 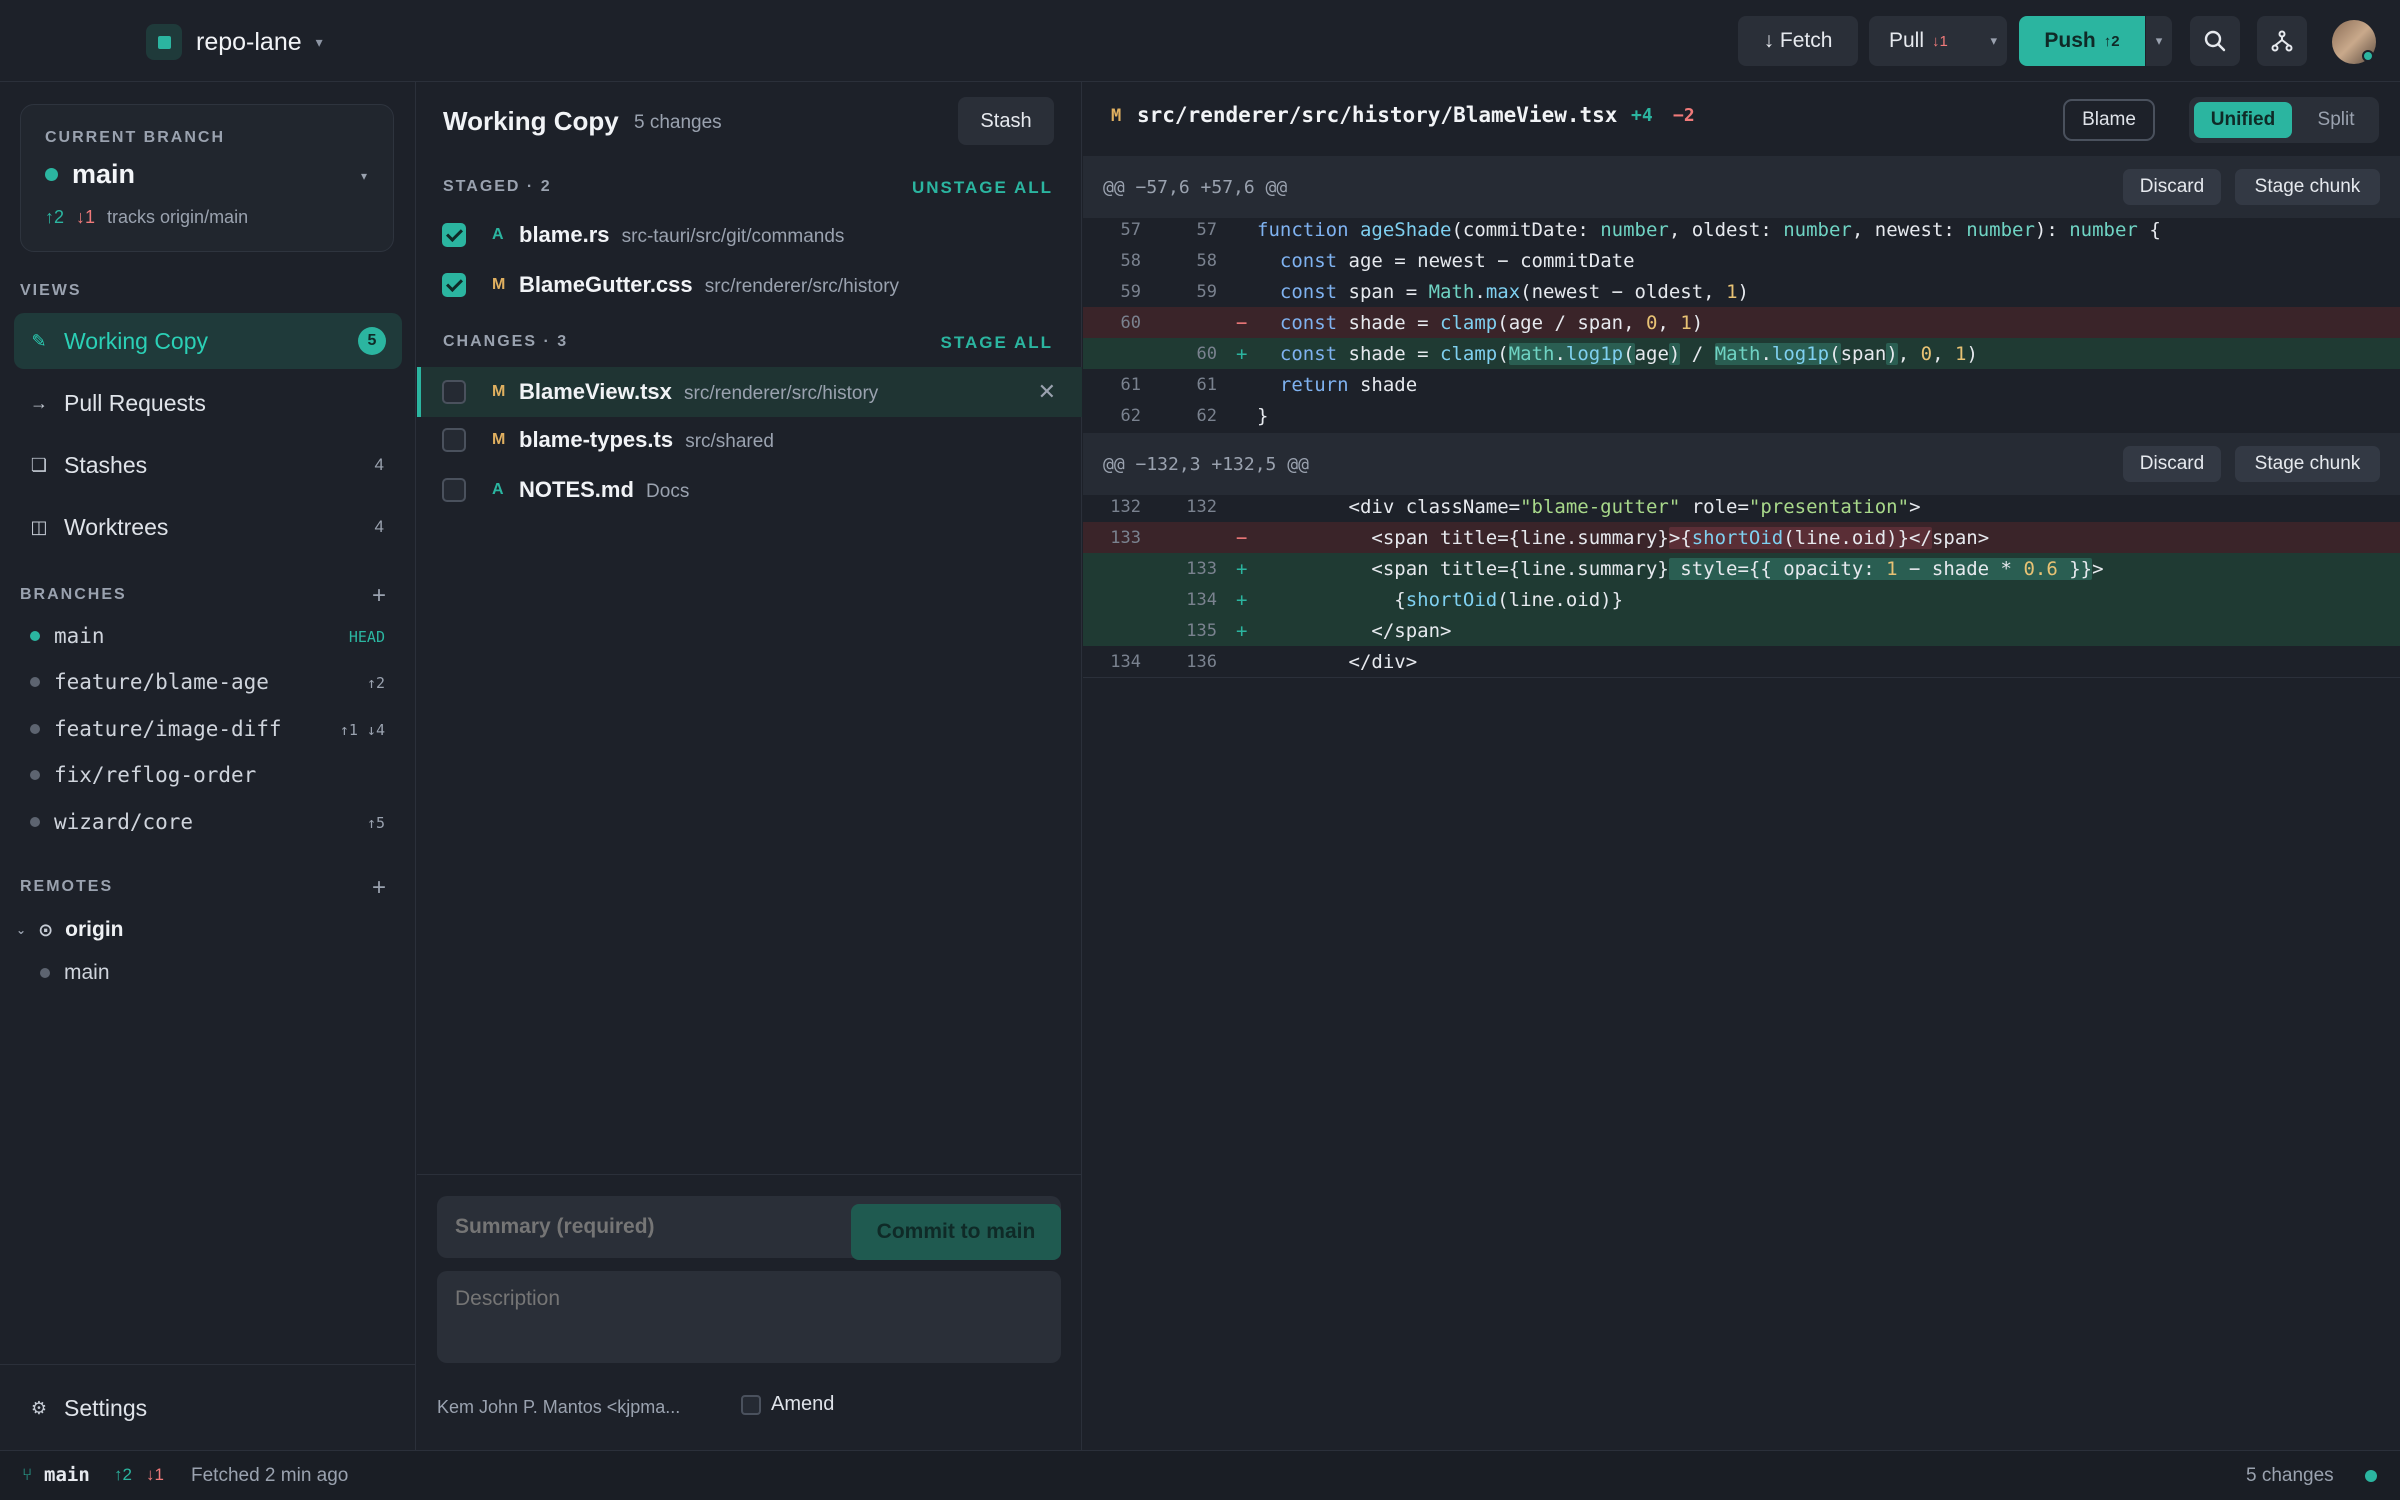 I want to click on file-name: NOTES.md, so click(x=576, y=489).